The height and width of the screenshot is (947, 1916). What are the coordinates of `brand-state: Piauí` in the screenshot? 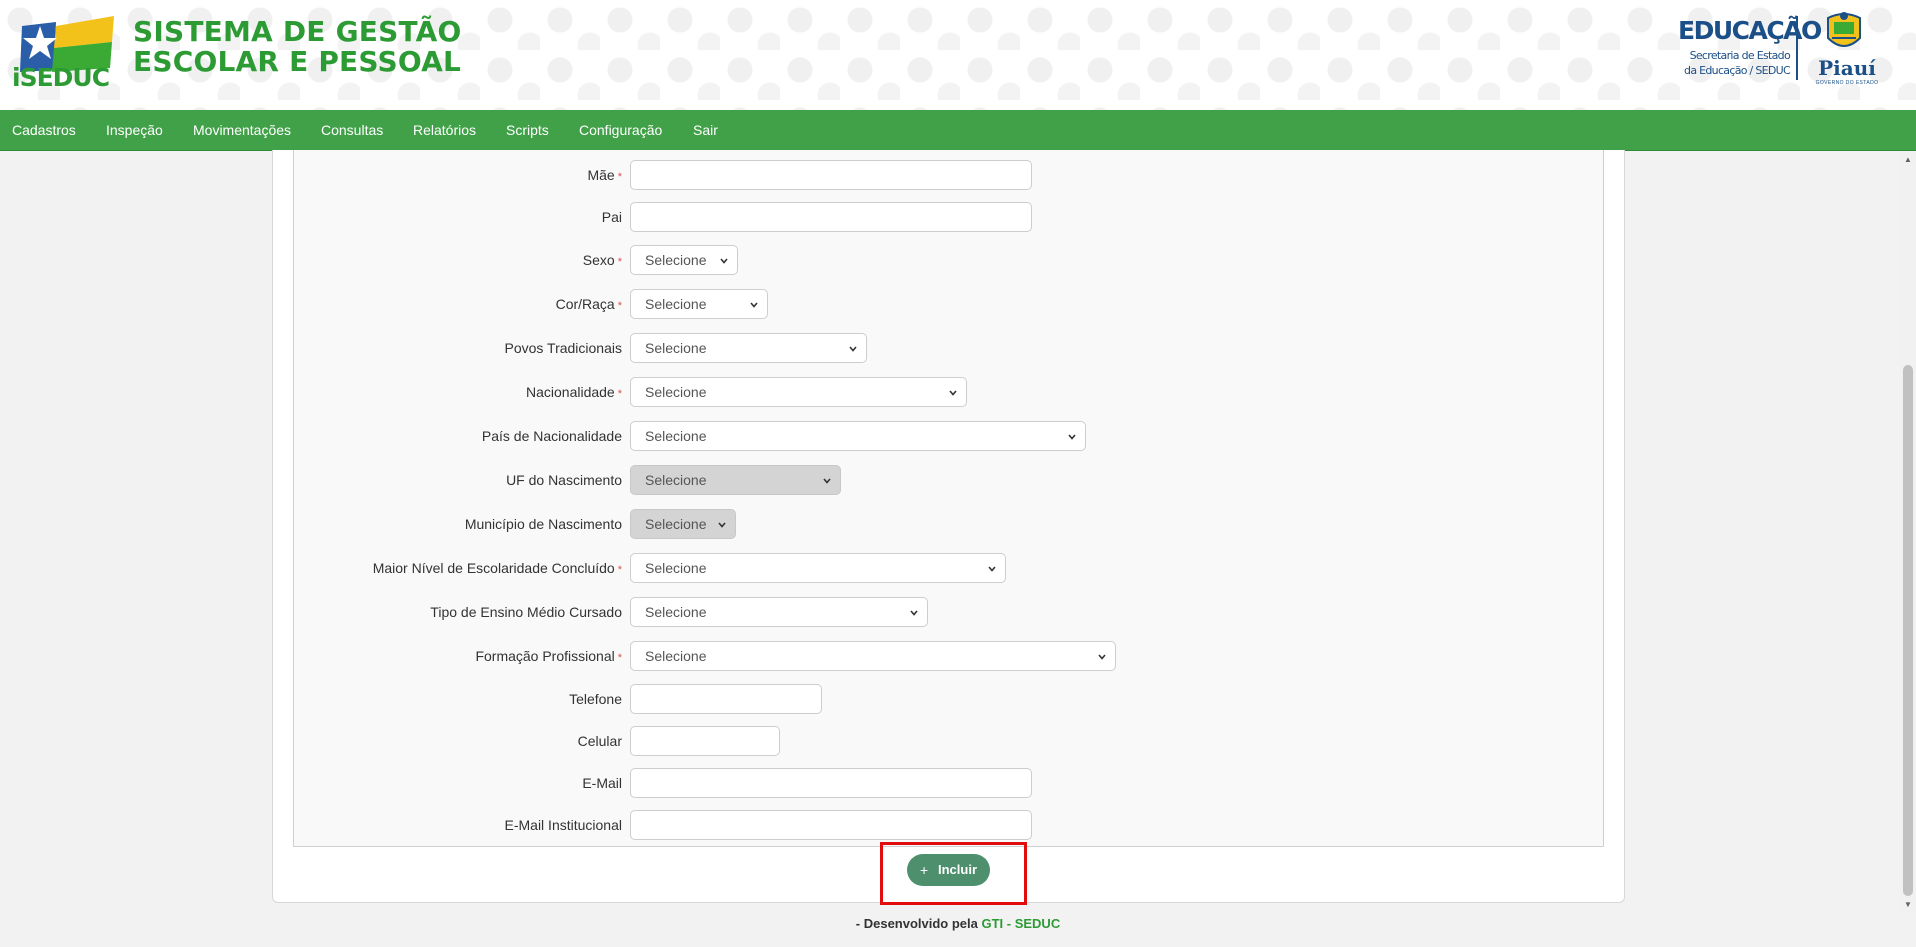 It's located at (1847, 68).